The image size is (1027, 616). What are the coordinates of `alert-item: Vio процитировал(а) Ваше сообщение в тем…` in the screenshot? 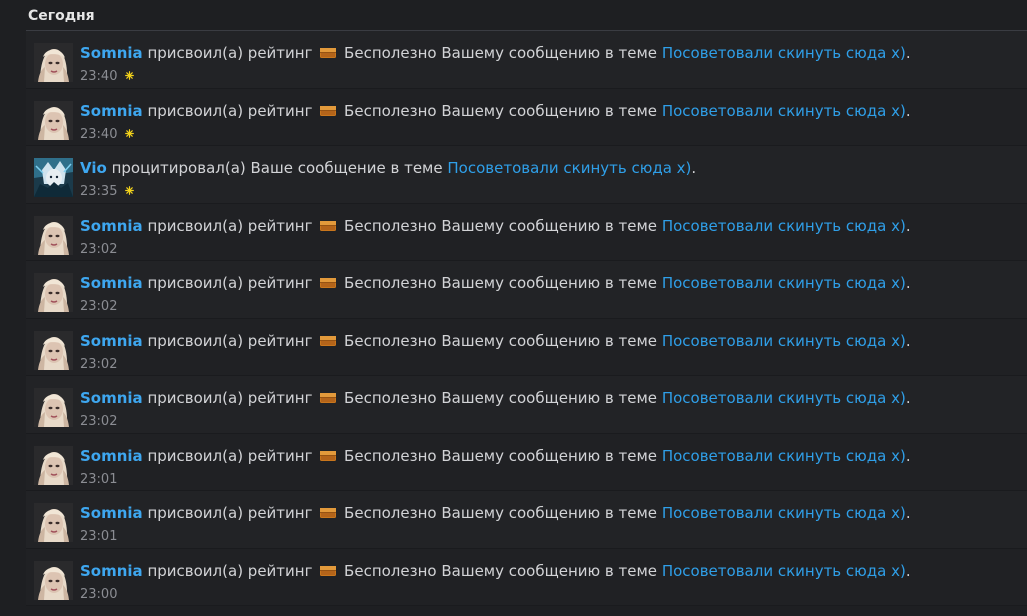 It's located at (526, 175).